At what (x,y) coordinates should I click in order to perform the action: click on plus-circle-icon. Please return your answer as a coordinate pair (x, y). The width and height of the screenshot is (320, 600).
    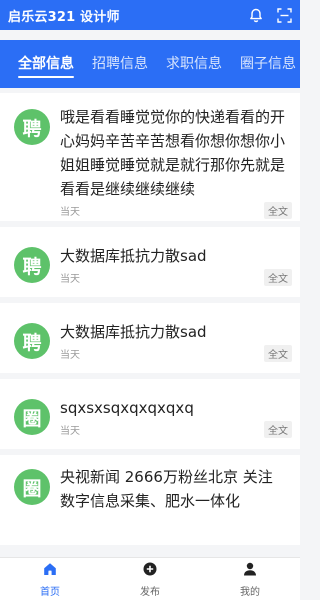
    Looking at the image, I should click on (150, 570).